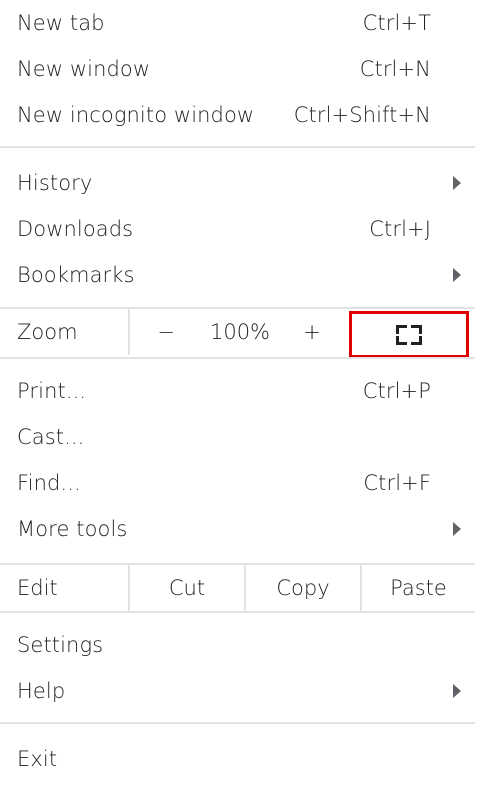 This screenshot has height=794, width=502. What do you see at coordinates (237, 69) in the screenshot?
I see `menu-item-new-window: New window Ctrl+N` at bounding box center [237, 69].